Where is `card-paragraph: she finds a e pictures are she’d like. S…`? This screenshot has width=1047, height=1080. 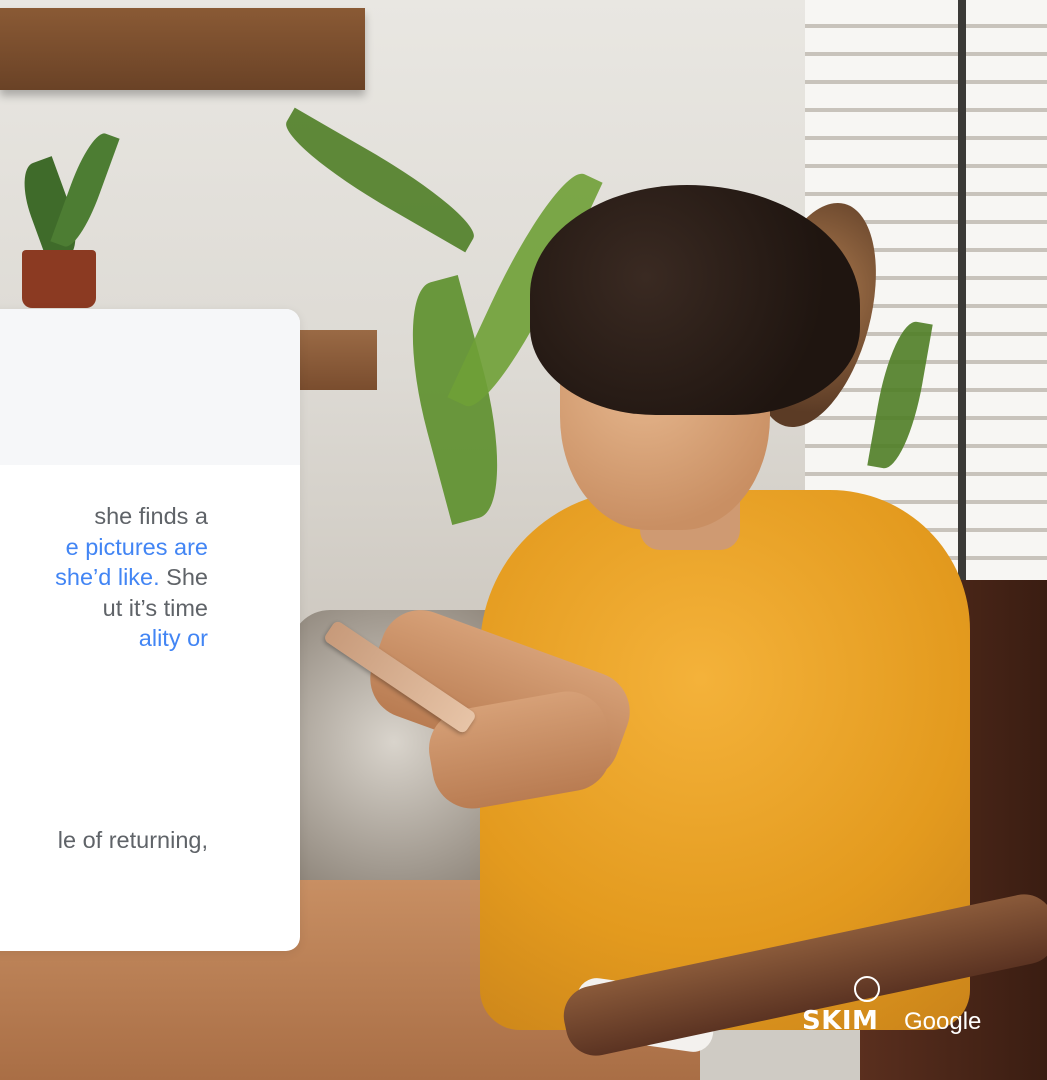
card-paragraph: she finds a e pictures are she’d like. S… is located at coordinates (150, 577).